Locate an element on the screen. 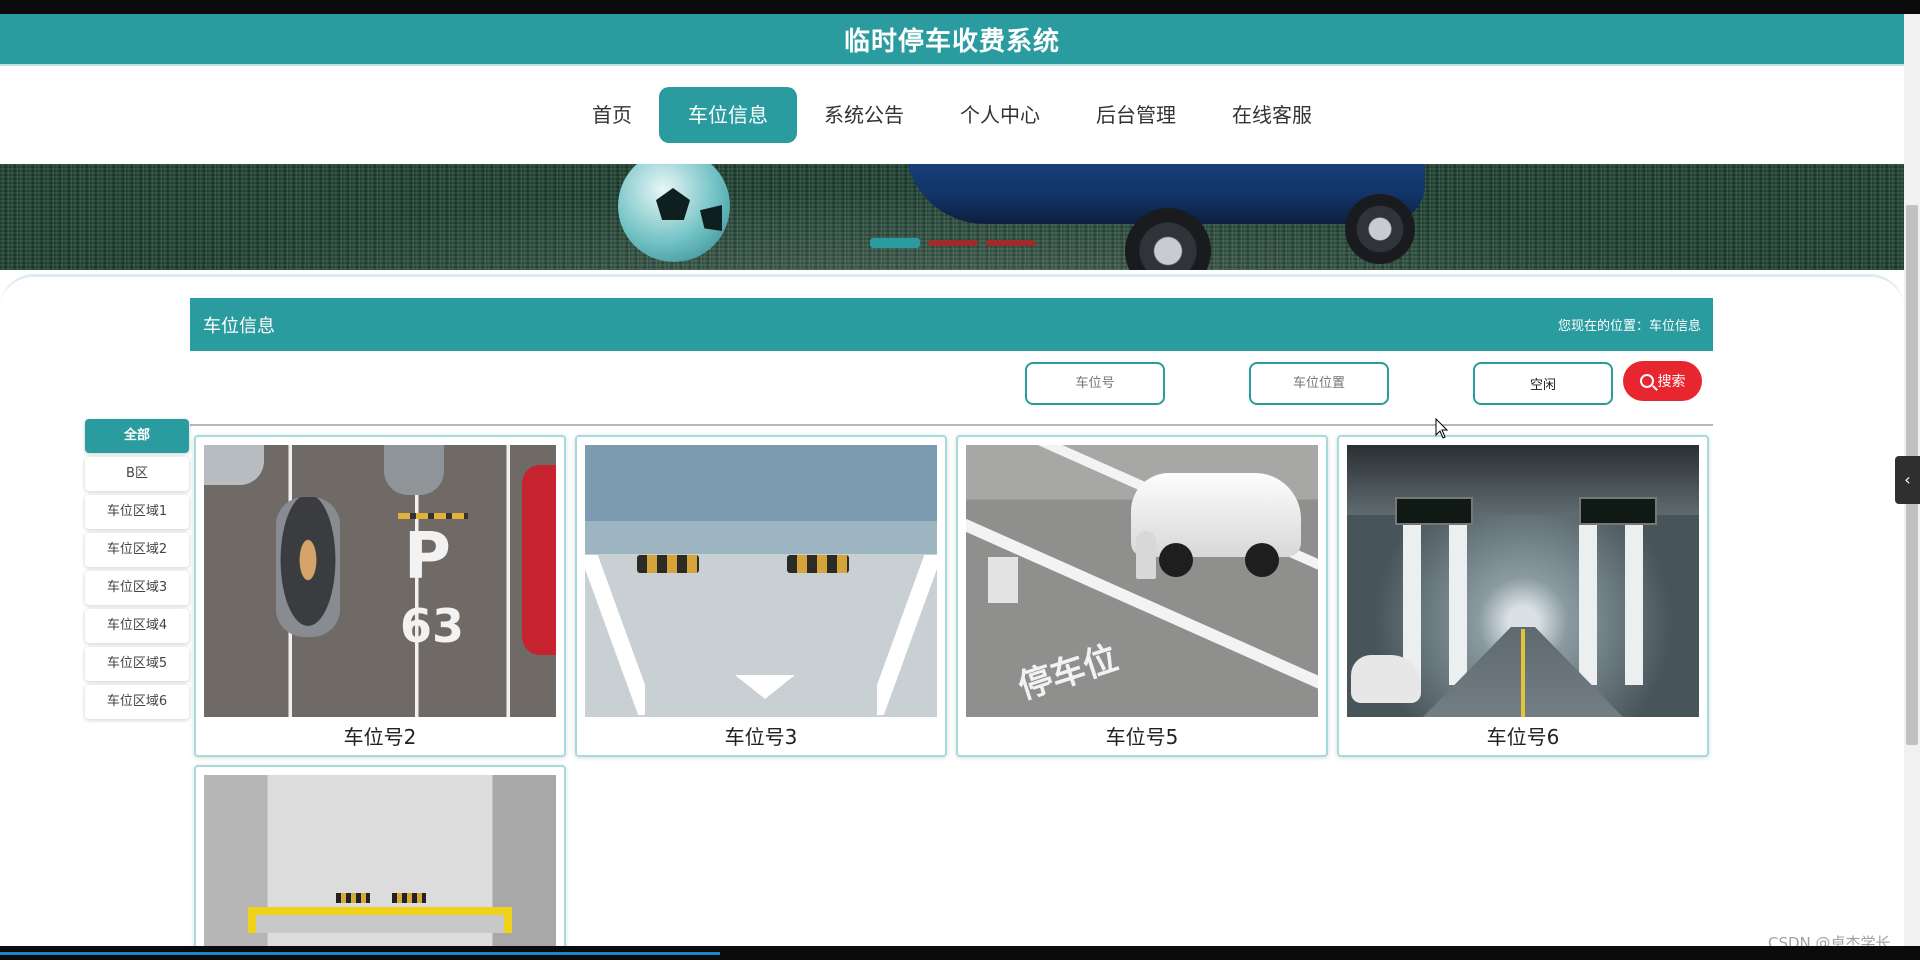  search-button-label: 搜索 is located at coordinates (1671, 382).